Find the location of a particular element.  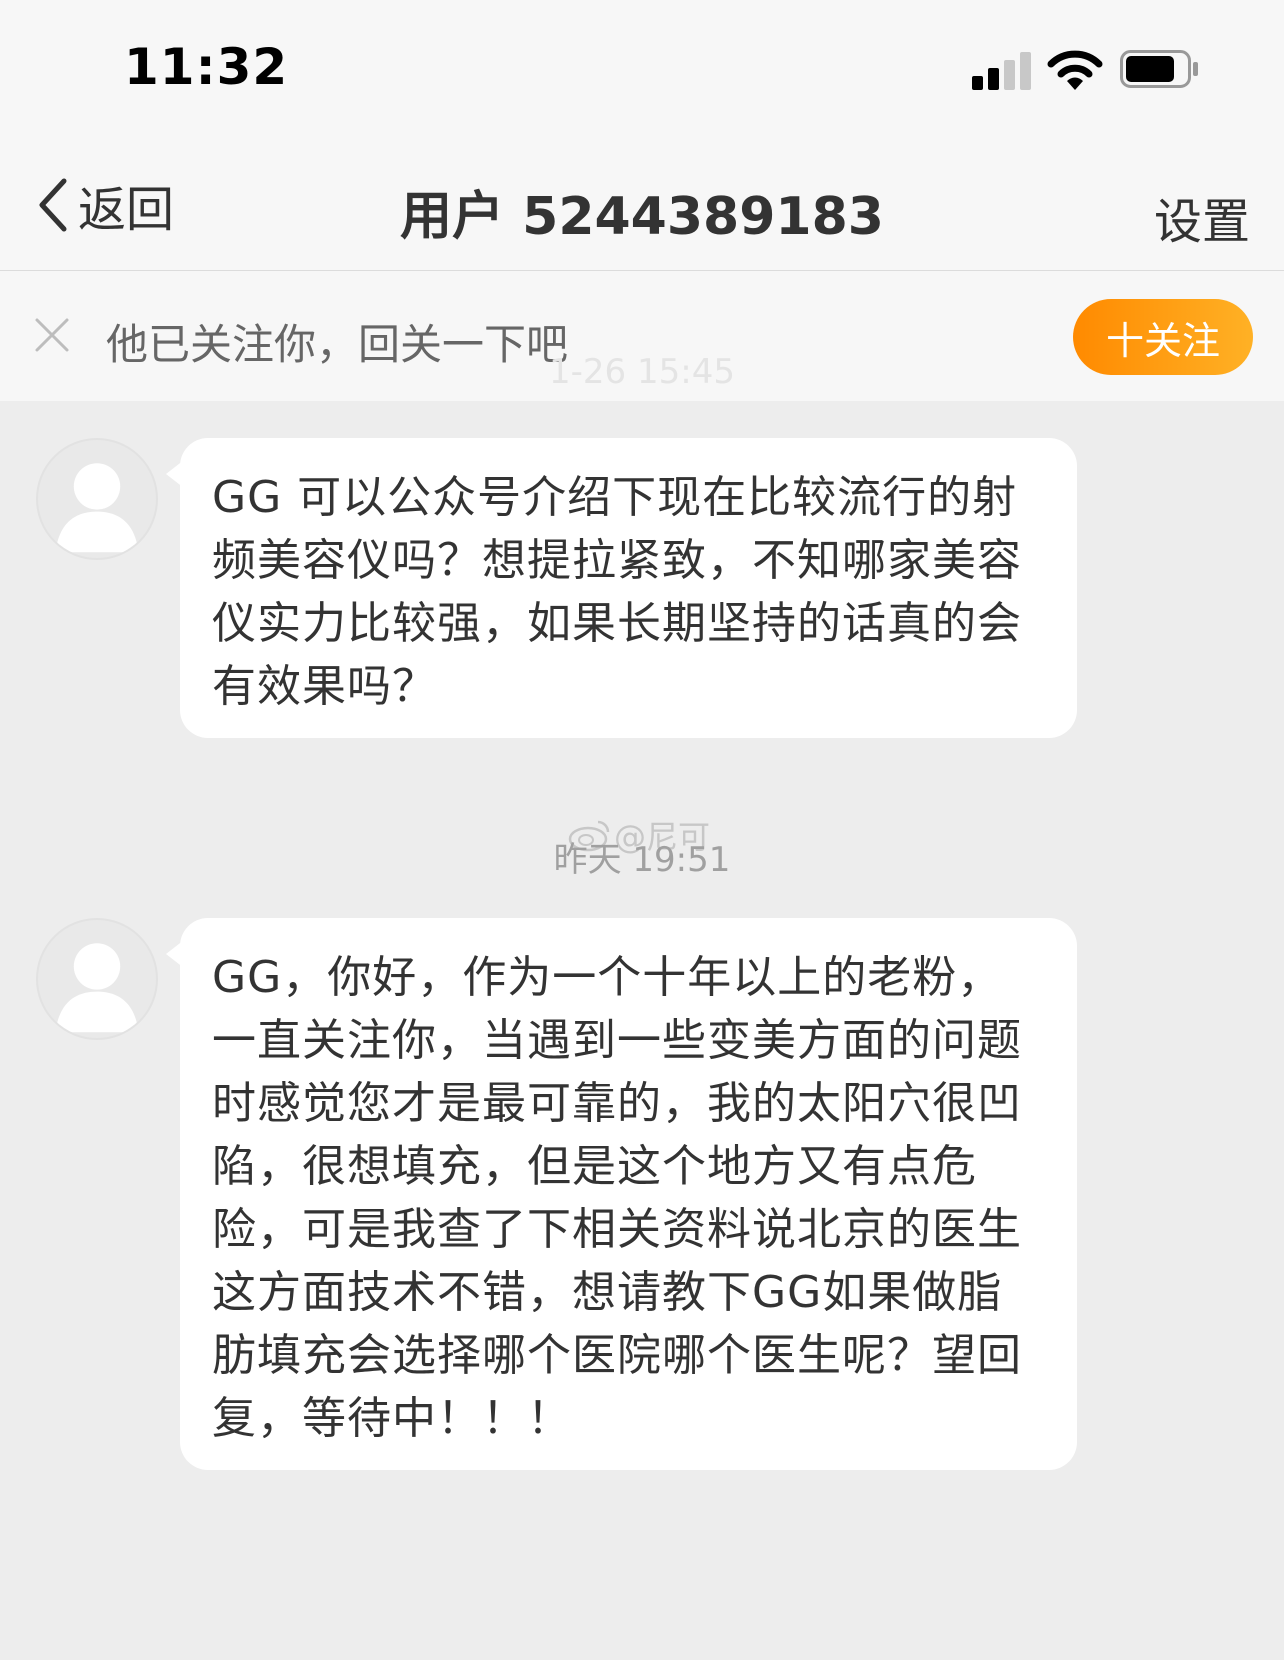

page-title: 用户 5244389183 is located at coordinates (642, 217).